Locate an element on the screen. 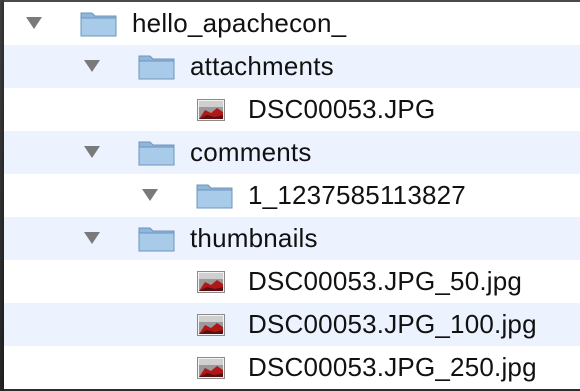 The height and width of the screenshot is (391, 580). tree-row-hello-apachecon: hello_apachecon_ is located at coordinates (292, 23).